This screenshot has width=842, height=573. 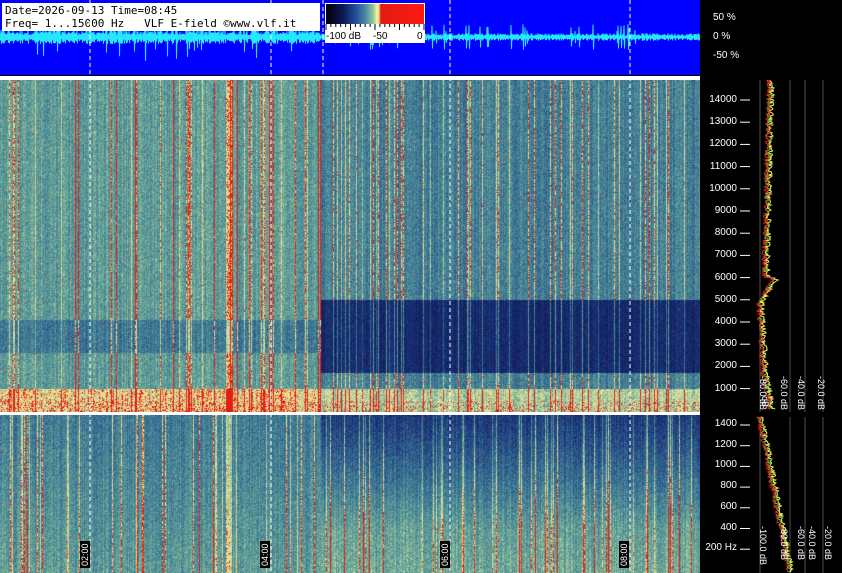 I want to click on upper-freq-label: 11000, so click(x=723, y=166).